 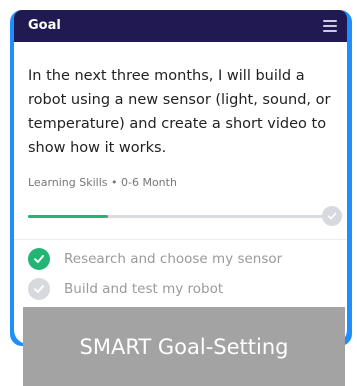 I want to click on task-label: Build and test my robot, so click(x=144, y=289).